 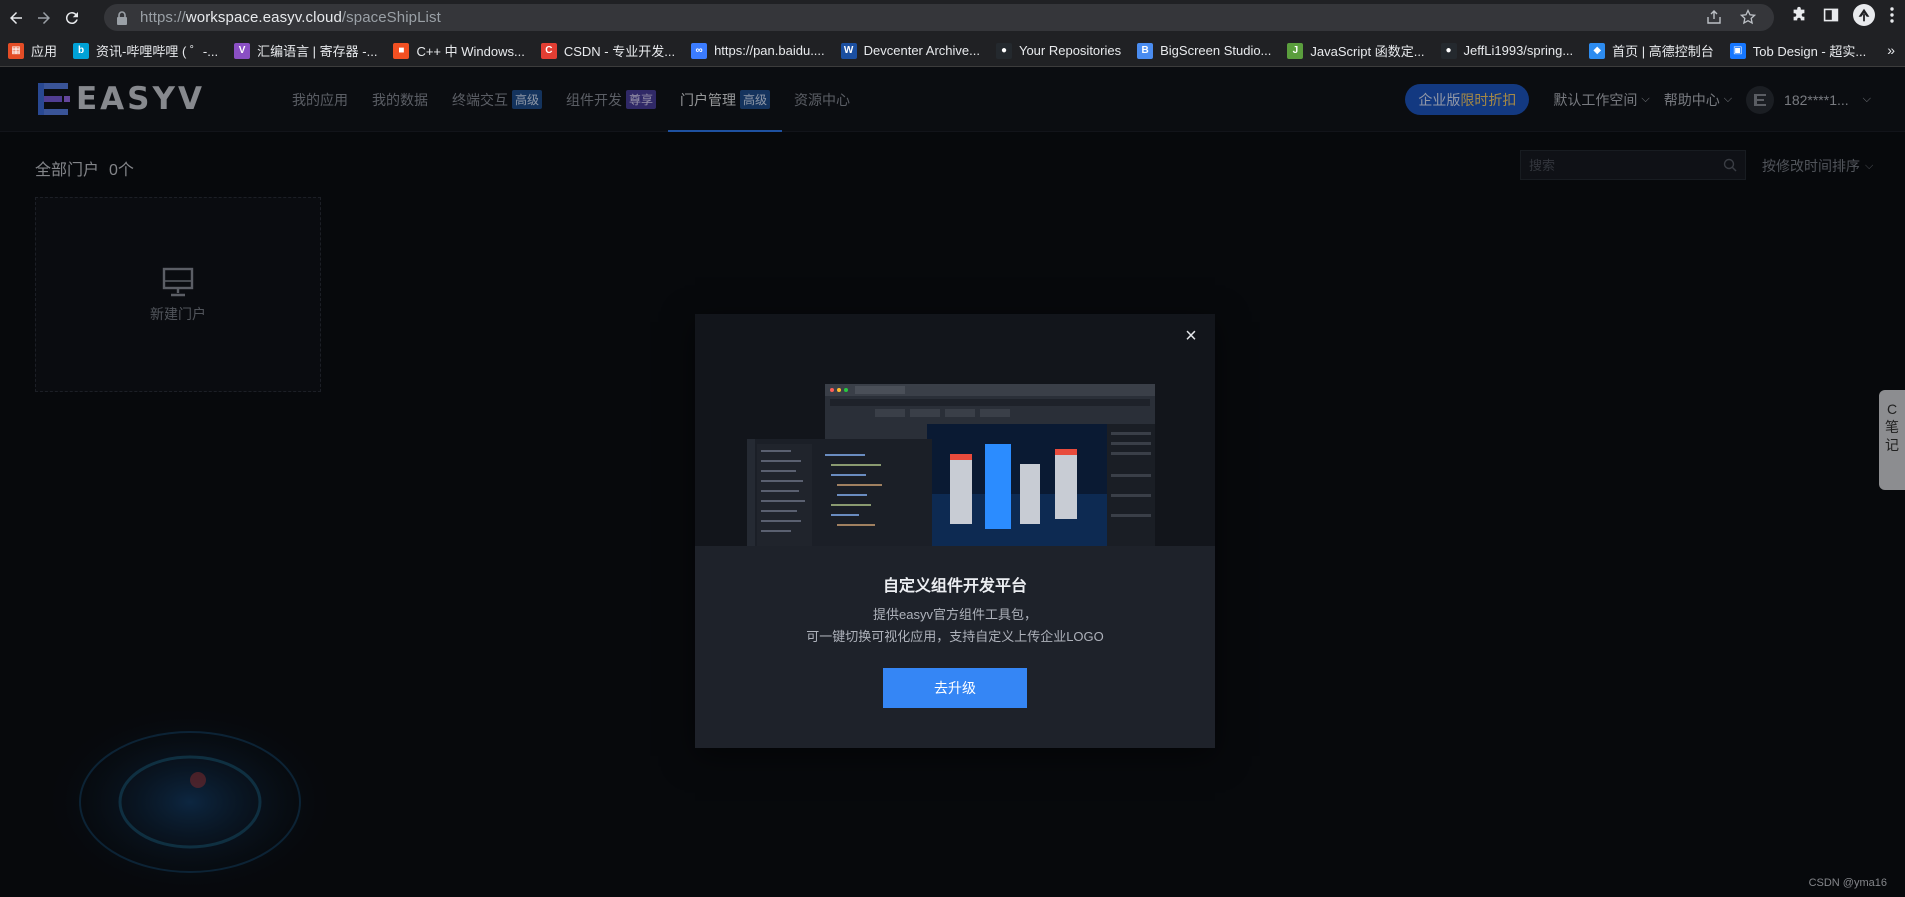 What do you see at coordinates (955, 614) in the screenshot?
I see `modal-desc-line: 提供easyv官方组件工具包，` at bounding box center [955, 614].